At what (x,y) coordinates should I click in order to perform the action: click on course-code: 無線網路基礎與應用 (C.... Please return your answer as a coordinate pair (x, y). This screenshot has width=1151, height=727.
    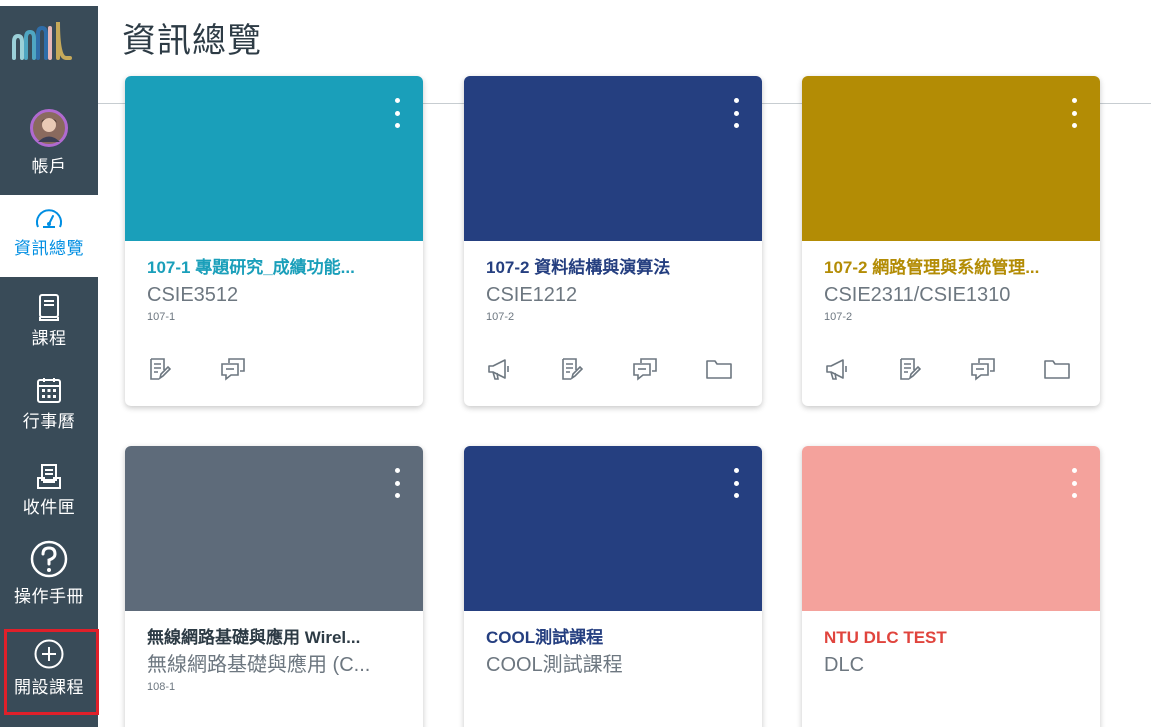
    Looking at the image, I should click on (259, 665).